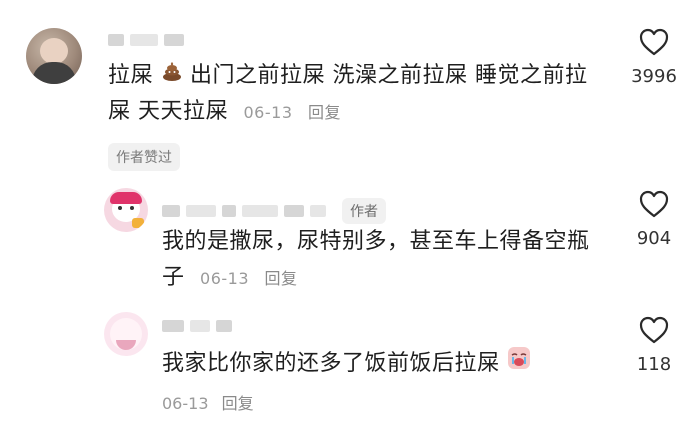  I want to click on comment-text-line1: 我家比你家的还多了饭前饭后拉屎, so click(331, 363).